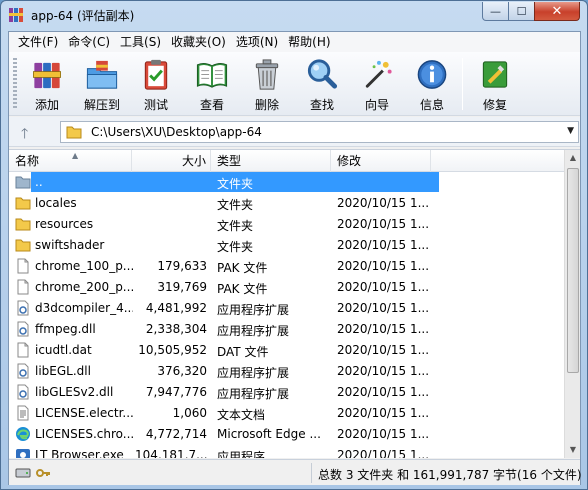  I want to click on test-label: 测试, so click(155, 105).